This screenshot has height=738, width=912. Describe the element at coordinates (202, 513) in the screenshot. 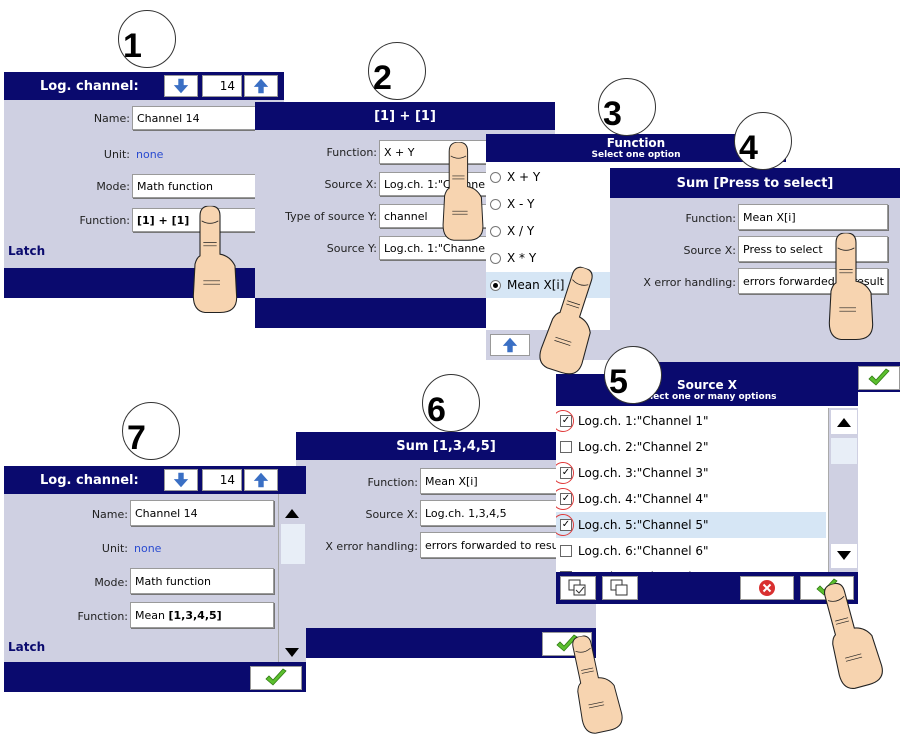

I see `screen7-name-field: Channel 14` at that location.